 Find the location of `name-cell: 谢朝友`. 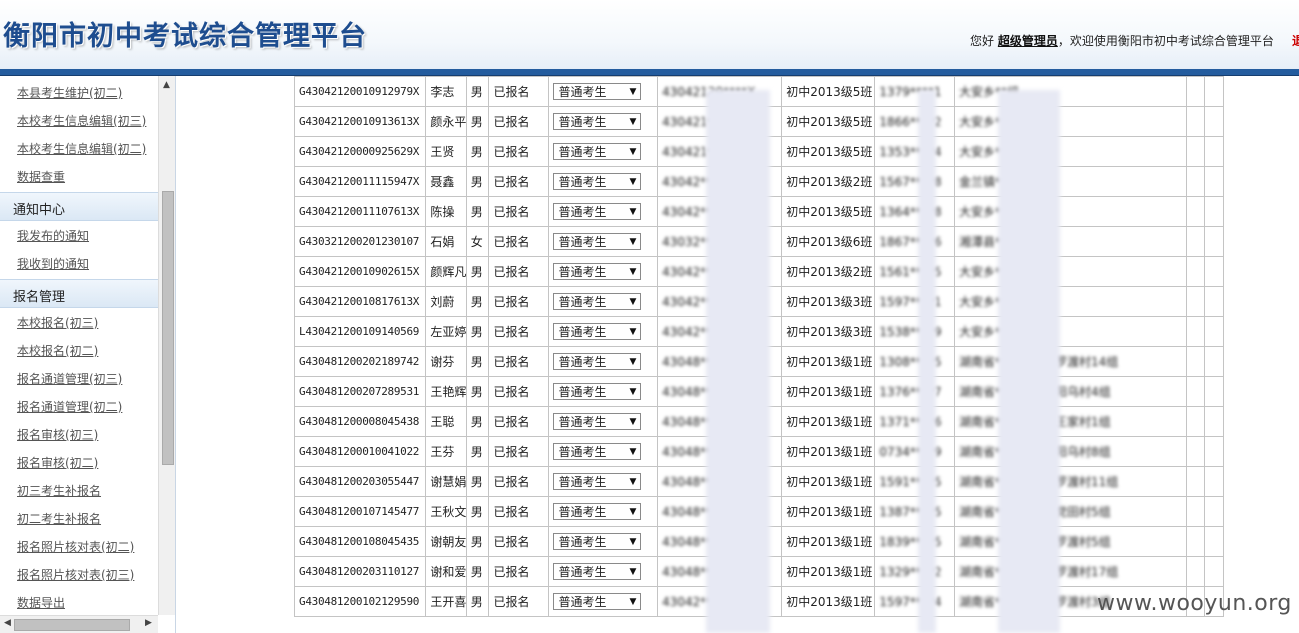

name-cell: 谢朝友 is located at coordinates (446, 541).